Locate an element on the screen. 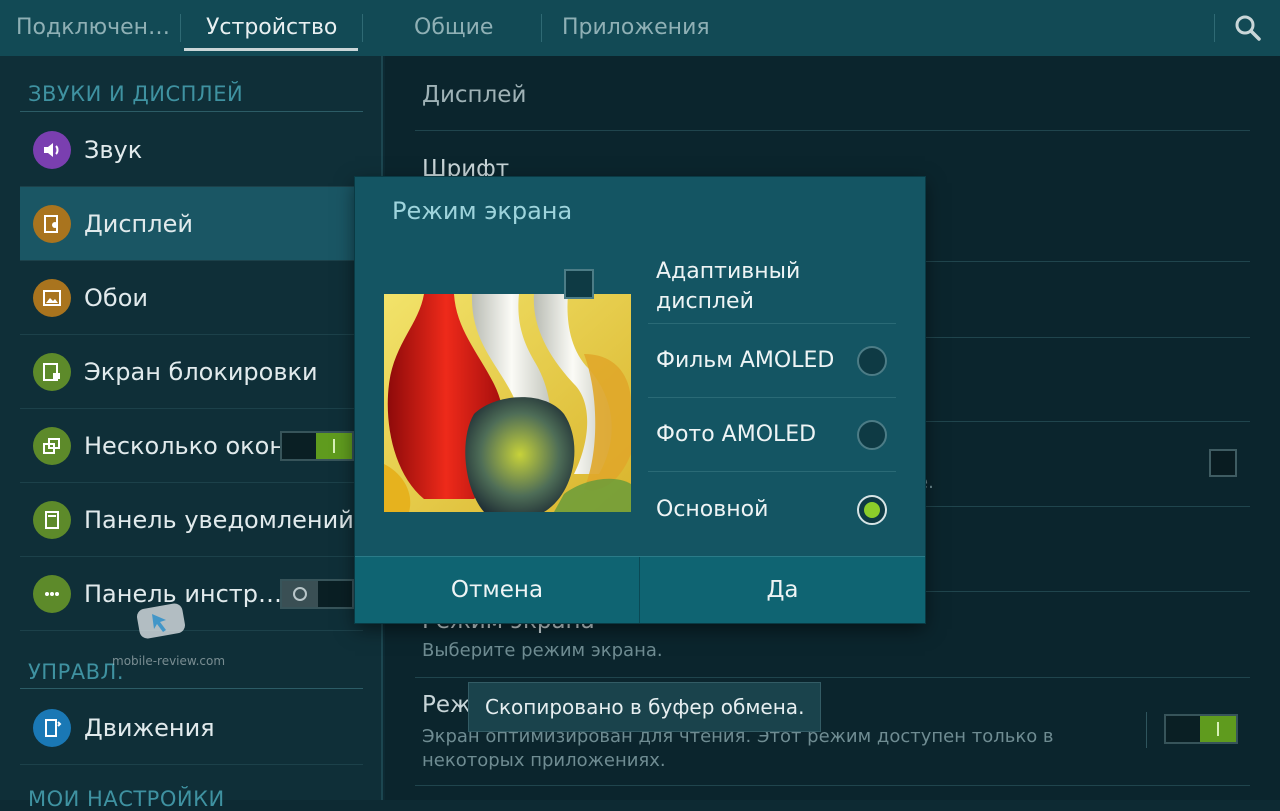 This screenshot has height=811, width=1280. setting-checkbox is located at coordinates (1223, 463).